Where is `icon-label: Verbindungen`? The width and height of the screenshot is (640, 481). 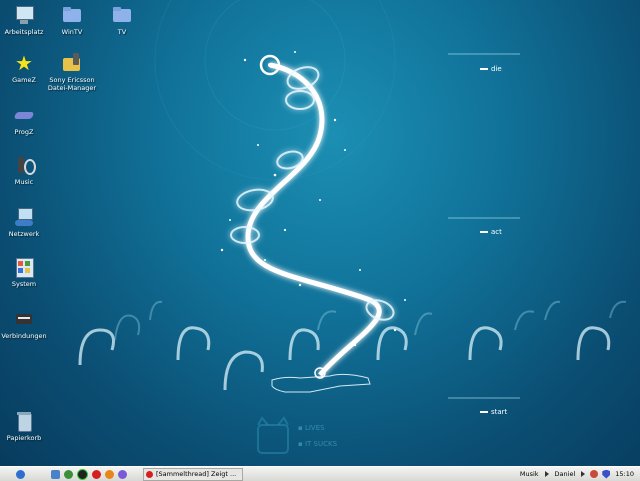 icon-label: Verbindungen is located at coordinates (24, 336).